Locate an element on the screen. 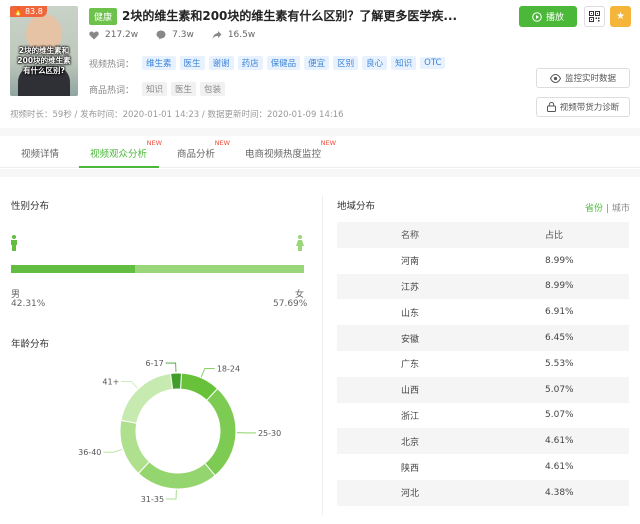 This screenshot has width=640, height=524. product-word-chip: 包装 is located at coordinates (213, 89).